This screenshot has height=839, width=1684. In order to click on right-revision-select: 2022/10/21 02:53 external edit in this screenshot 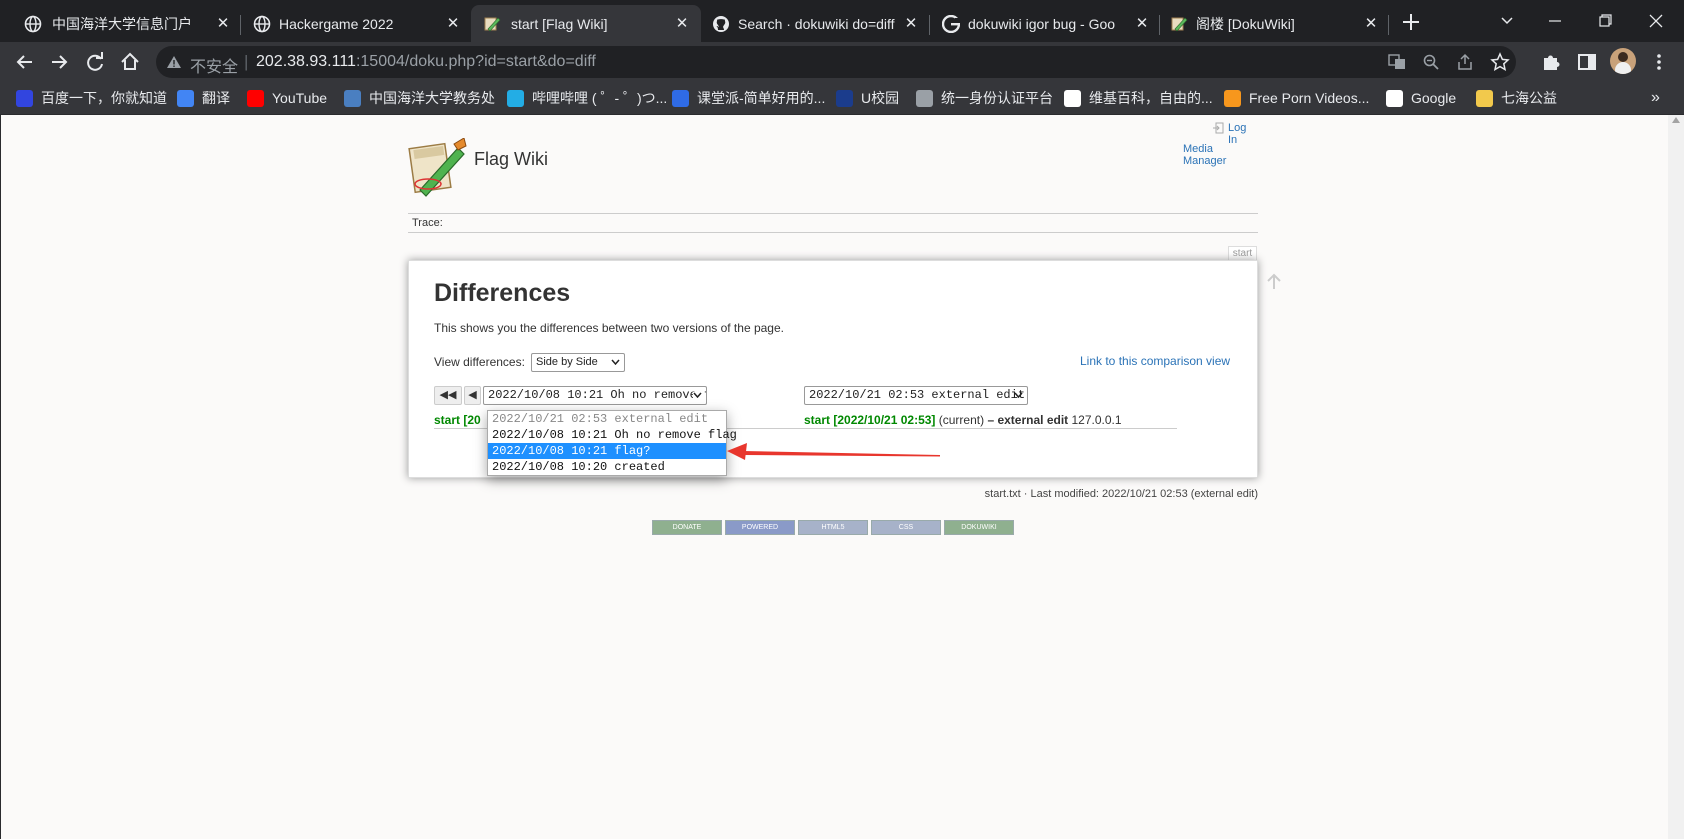, I will do `click(916, 395)`.